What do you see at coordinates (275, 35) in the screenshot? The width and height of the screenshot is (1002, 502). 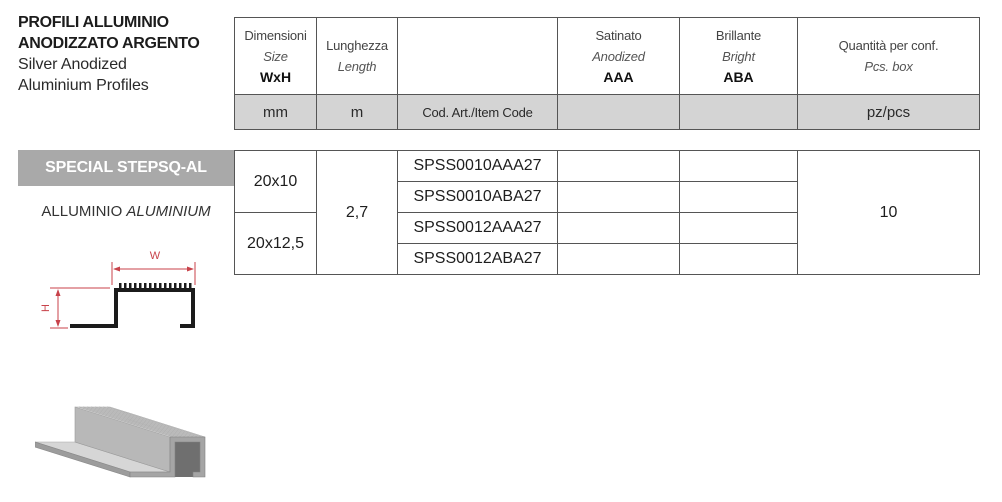 I see `header-size-it: Dimensioni` at bounding box center [275, 35].